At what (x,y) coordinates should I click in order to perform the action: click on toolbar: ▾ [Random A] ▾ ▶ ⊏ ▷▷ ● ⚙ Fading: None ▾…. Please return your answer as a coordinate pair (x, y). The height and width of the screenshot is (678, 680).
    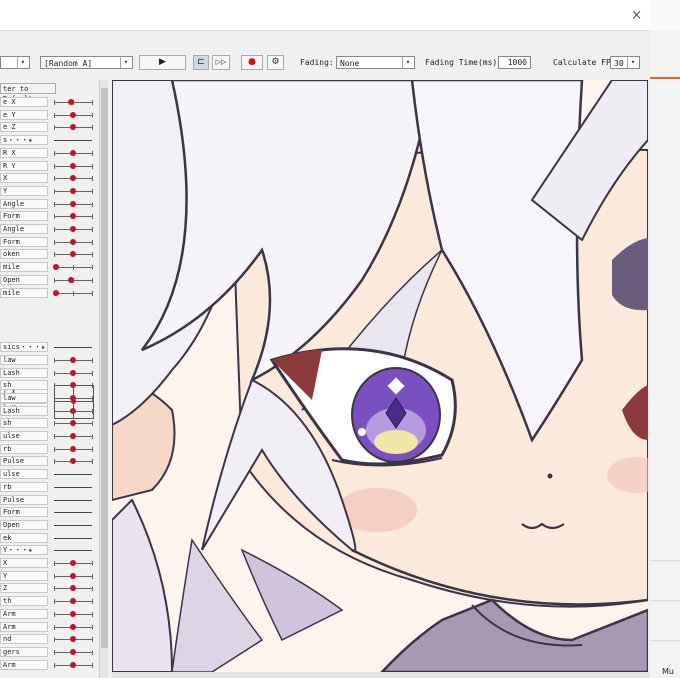
    Looking at the image, I should click on (325, 63).